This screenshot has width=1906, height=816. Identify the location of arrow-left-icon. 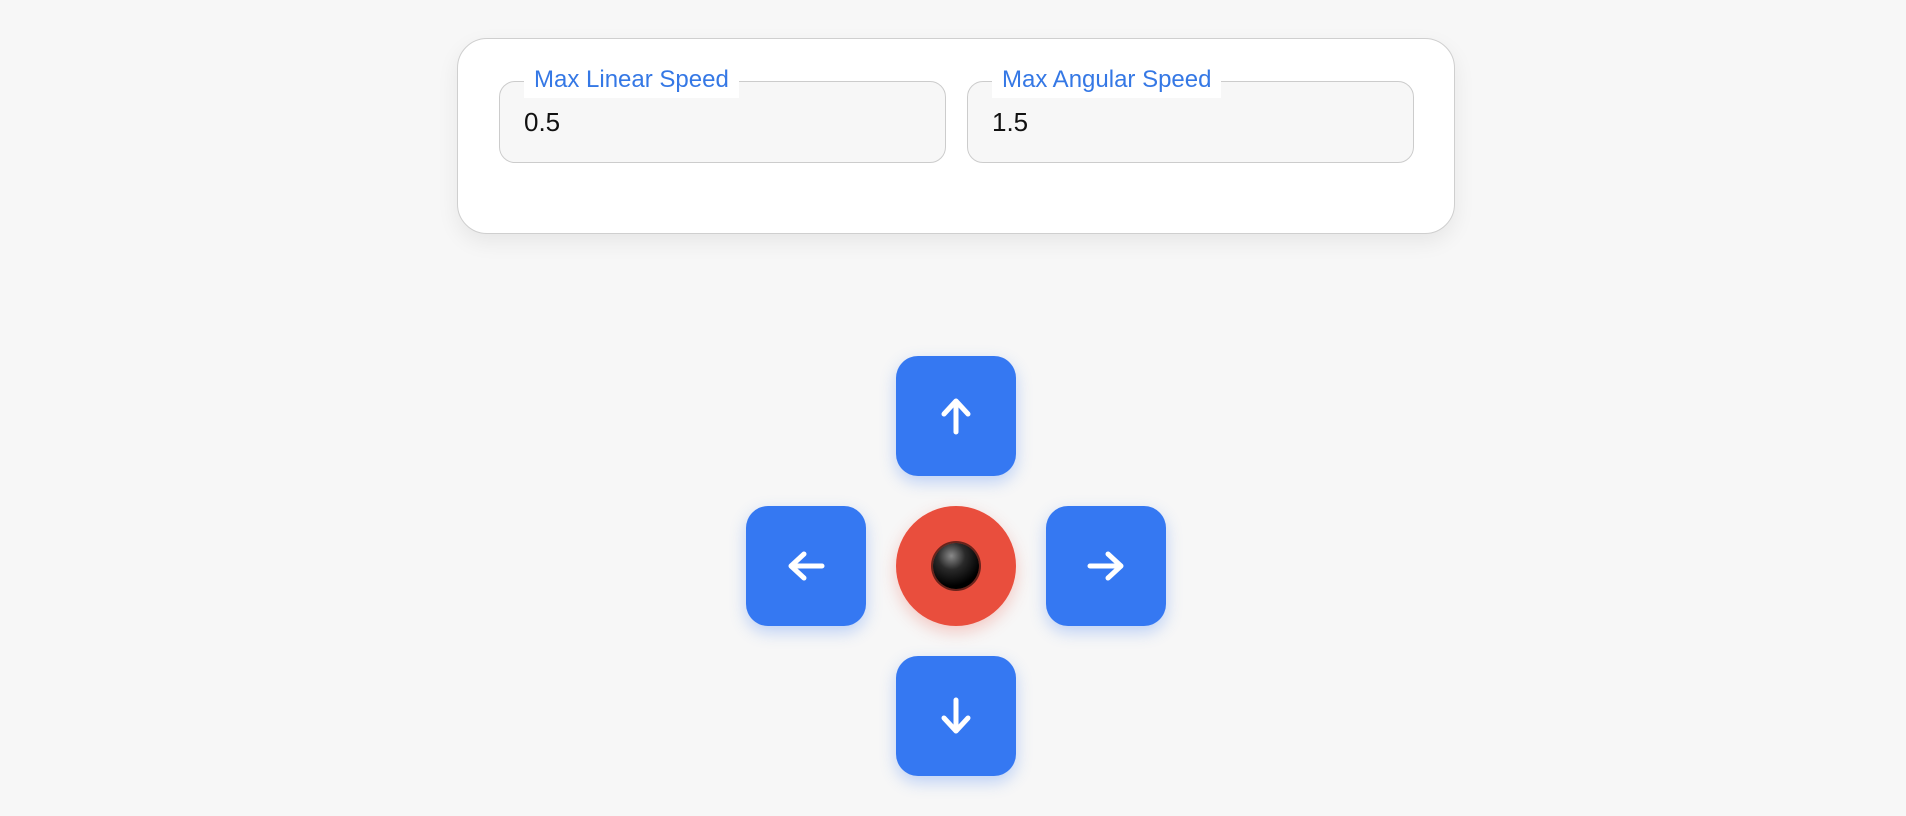
(806, 566).